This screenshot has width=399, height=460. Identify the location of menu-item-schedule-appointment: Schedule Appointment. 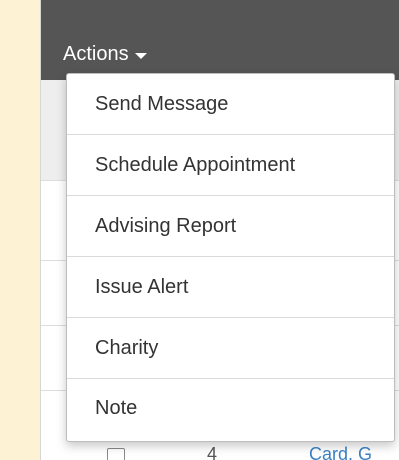
(230, 165).